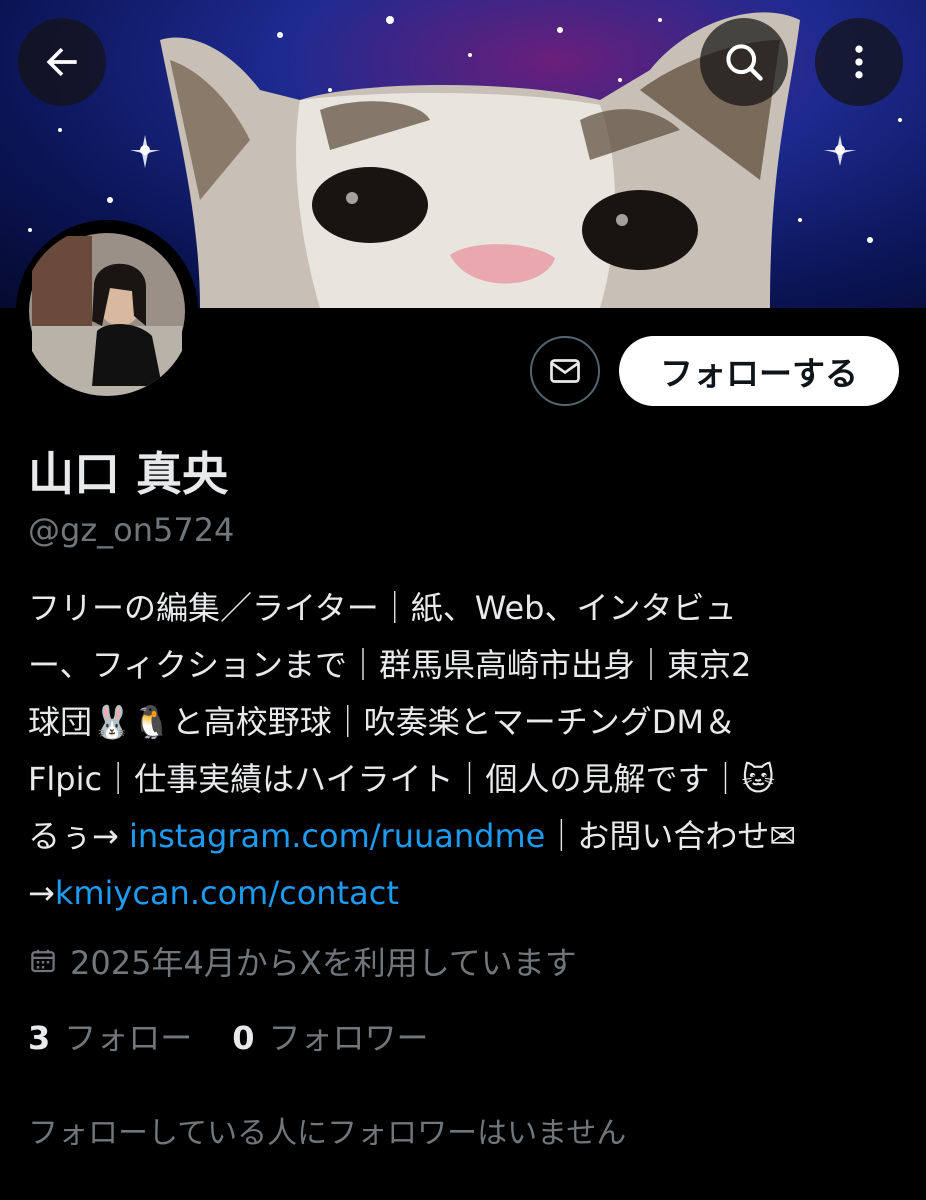 The height and width of the screenshot is (1200, 926). Describe the element at coordinates (228, 1036) in the screenshot. I see `follow-stats: 3 フォロー 0 フォロワー` at that location.